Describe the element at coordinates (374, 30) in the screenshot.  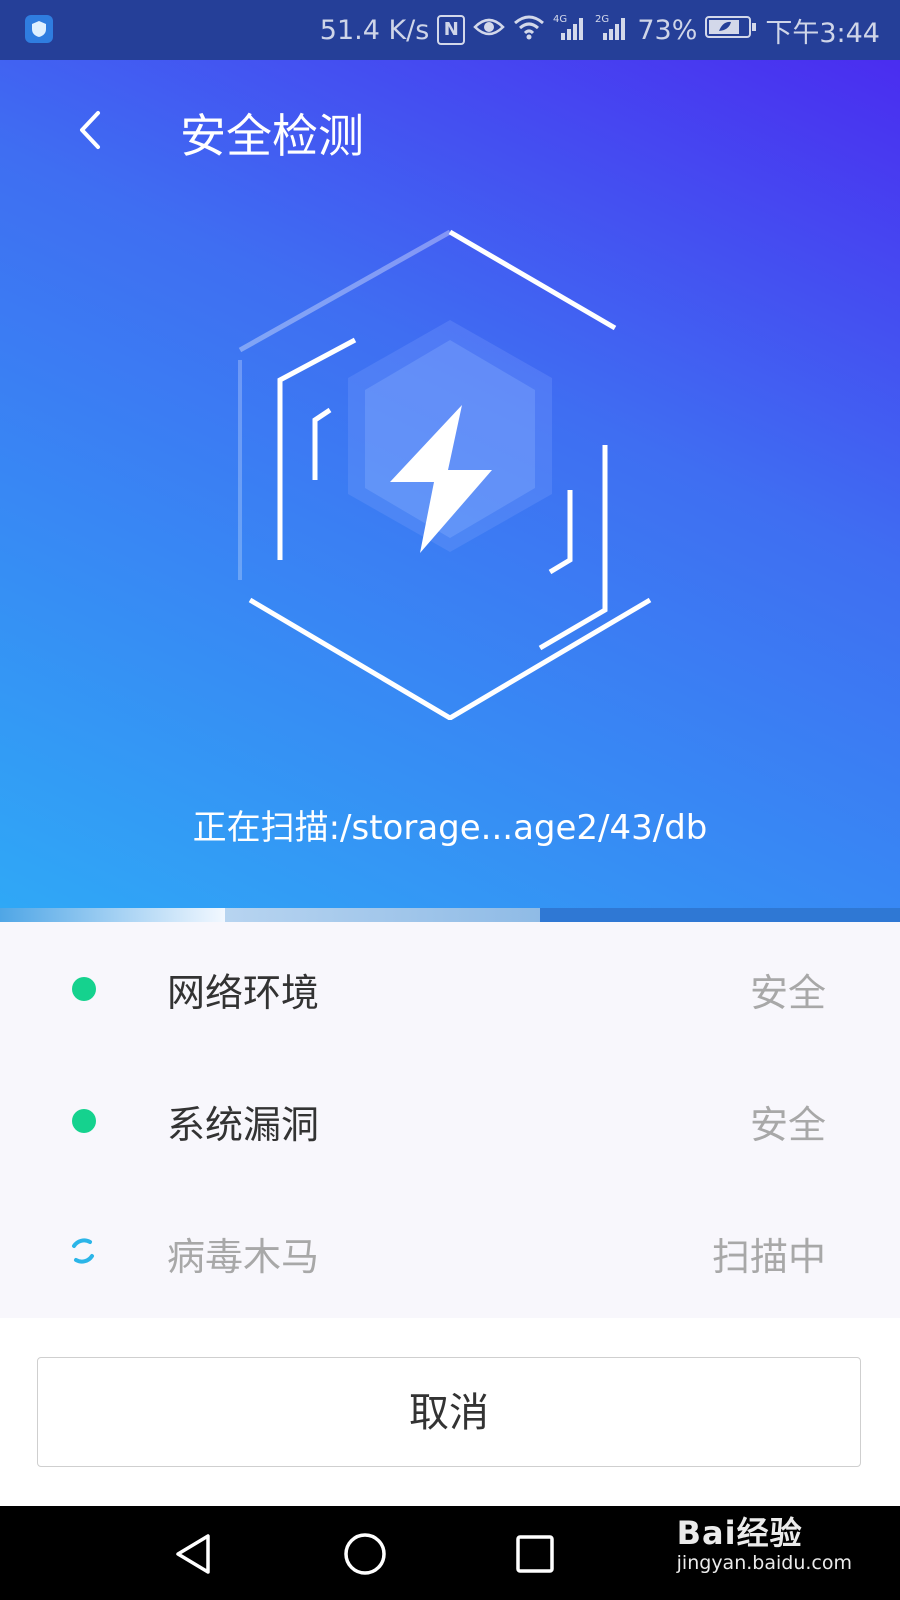
I see `network-speed: 51.4 K/s` at that location.